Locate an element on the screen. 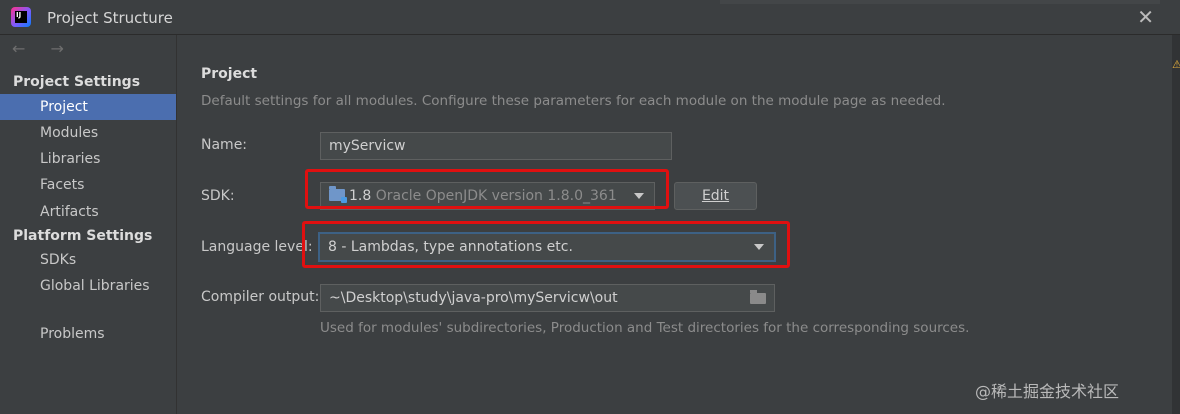 The height and width of the screenshot is (414, 1180). title-bar: IJ Project Structure ✕ is located at coordinates (590, 17).